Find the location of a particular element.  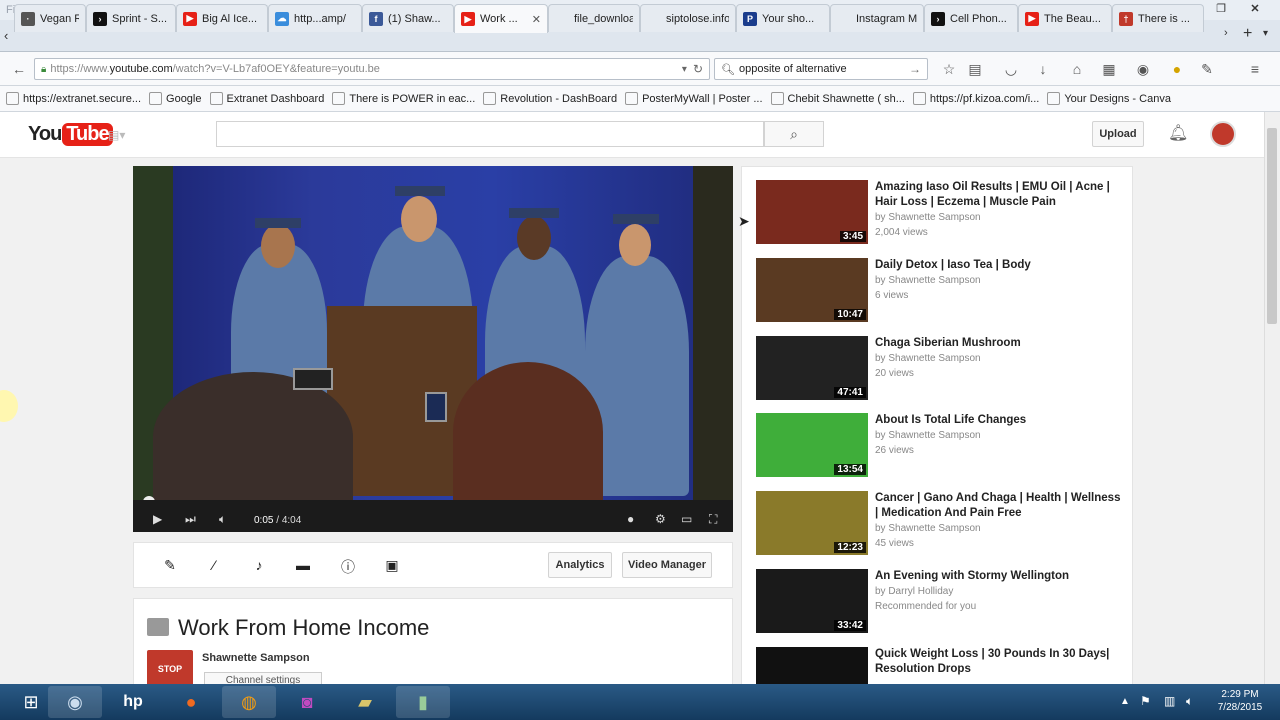

addon-icon: ▦ is located at coordinates (1109, 69).